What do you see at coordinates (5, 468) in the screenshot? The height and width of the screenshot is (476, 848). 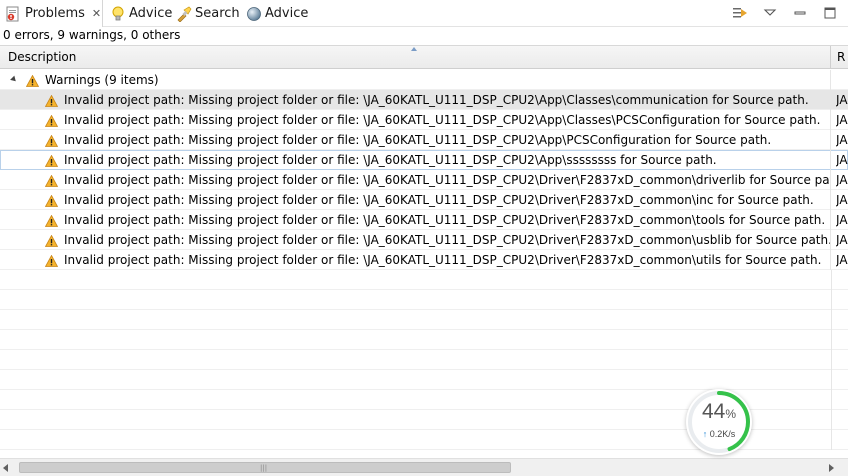 I see `scroll-left-arrow-icon` at bounding box center [5, 468].